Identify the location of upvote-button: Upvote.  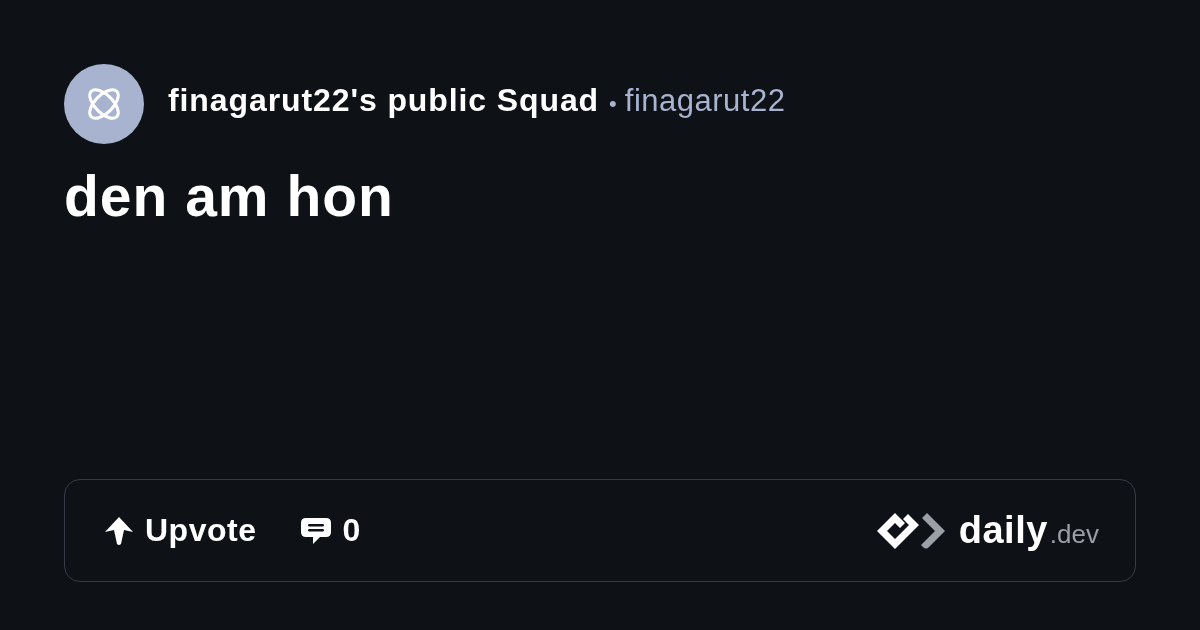
(180, 530).